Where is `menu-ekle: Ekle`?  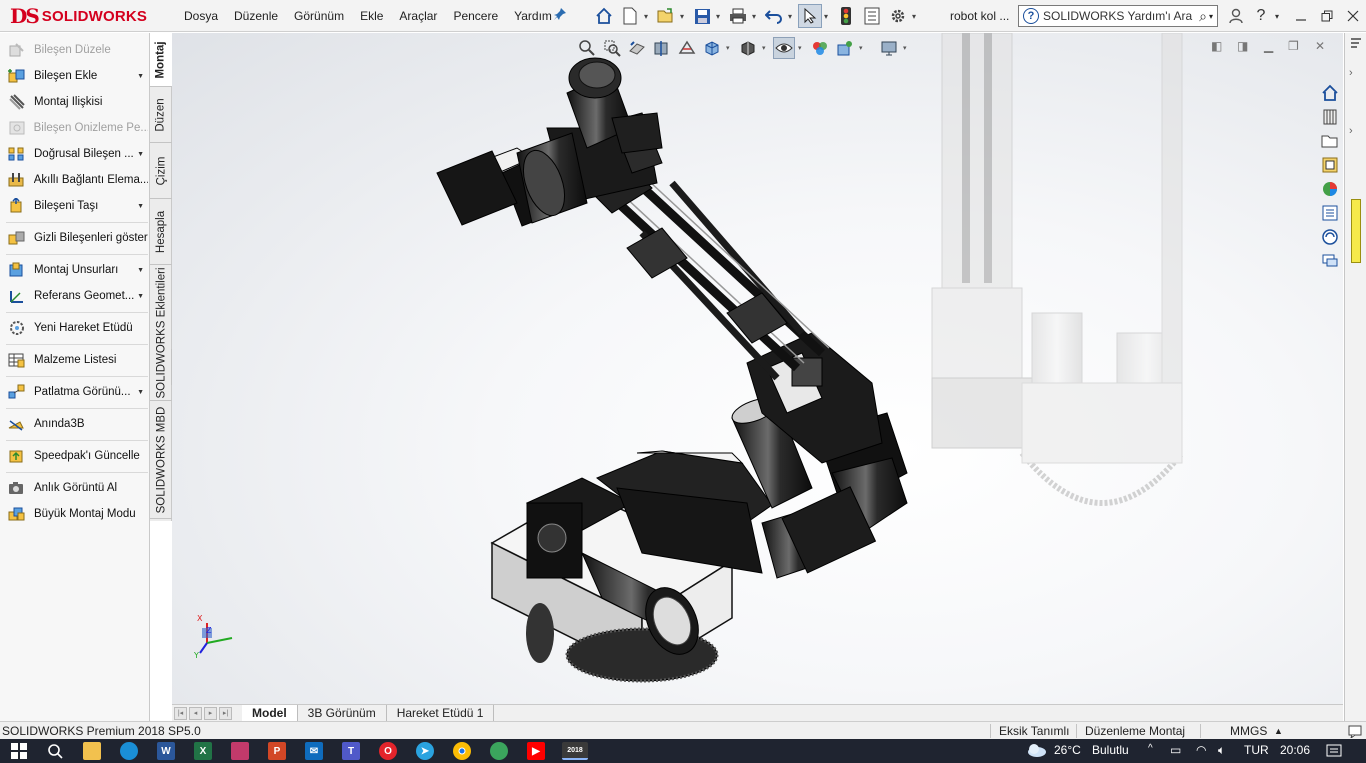
menu-ekle: Ekle is located at coordinates (371, 16).